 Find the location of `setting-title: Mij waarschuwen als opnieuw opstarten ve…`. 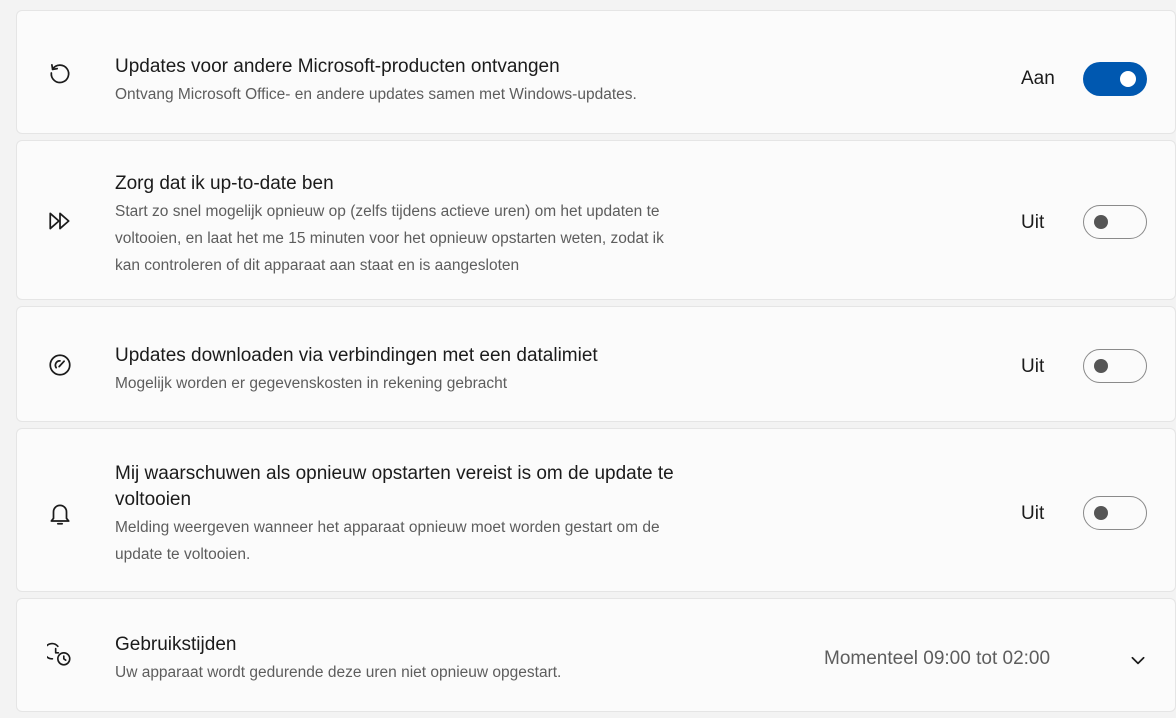

setting-title: Mij waarschuwen als opnieuw opstarten ve… is located at coordinates (394, 487).